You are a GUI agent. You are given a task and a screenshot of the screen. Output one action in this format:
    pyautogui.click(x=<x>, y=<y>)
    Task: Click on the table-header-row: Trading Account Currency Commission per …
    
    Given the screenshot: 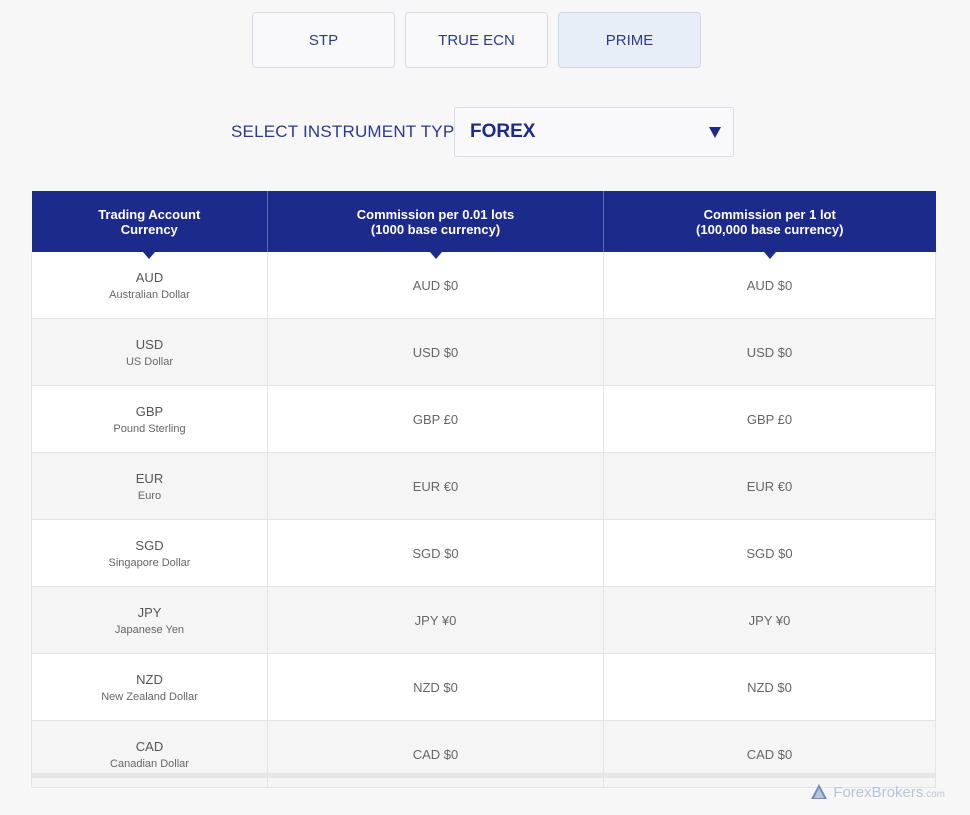 What is the action you would take?
    pyautogui.click(x=483, y=225)
    